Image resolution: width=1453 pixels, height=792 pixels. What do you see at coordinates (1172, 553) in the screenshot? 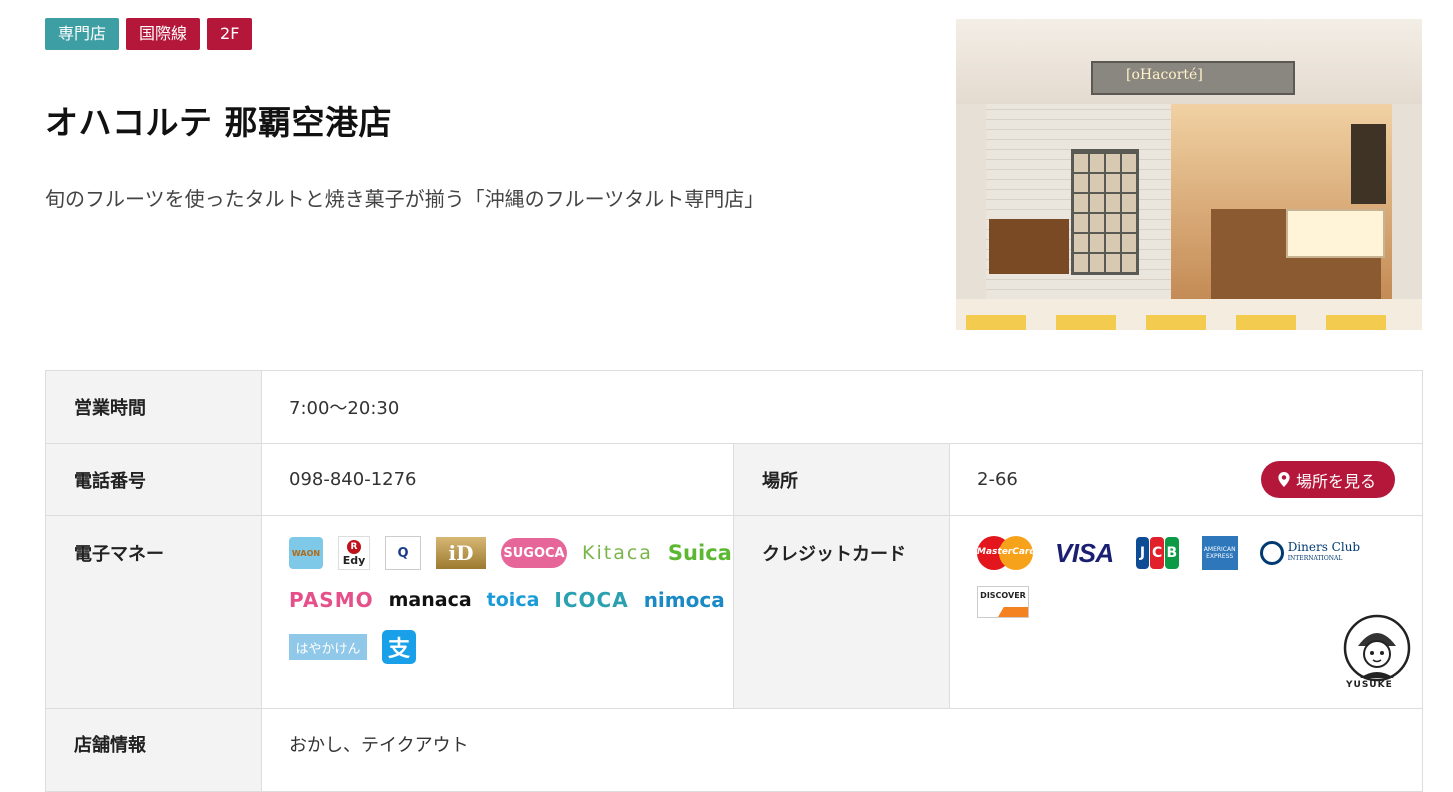
I see `jcb-letter-b: B` at bounding box center [1172, 553].